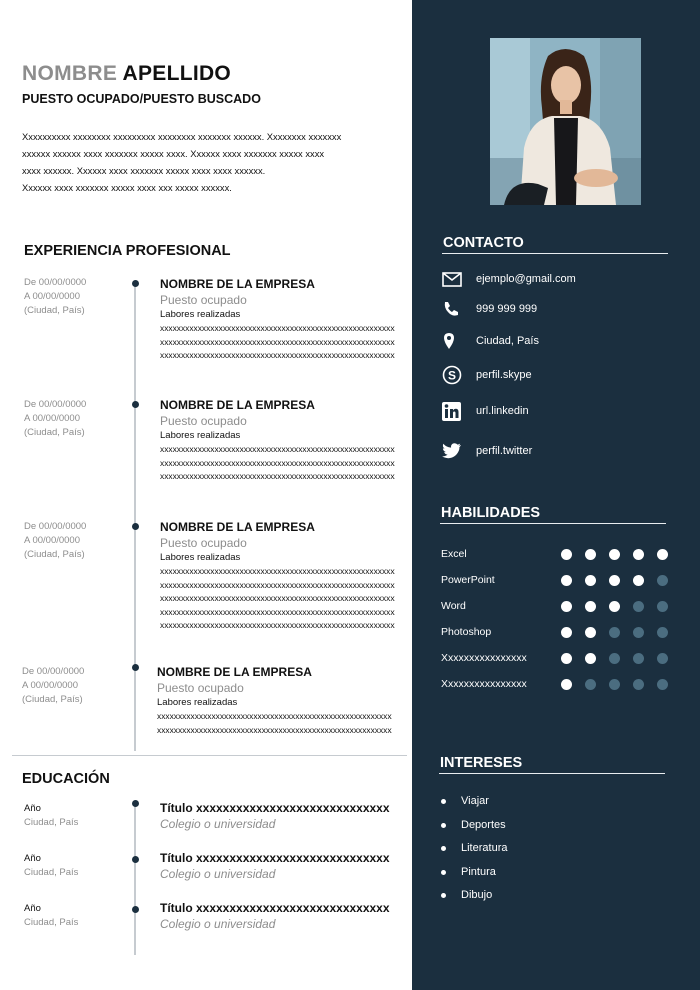  What do you see at coordinates (509, 279) in the screenshot?
I see `contact-email: ejemplo@gmail.com` at bounding box center [509, 279].